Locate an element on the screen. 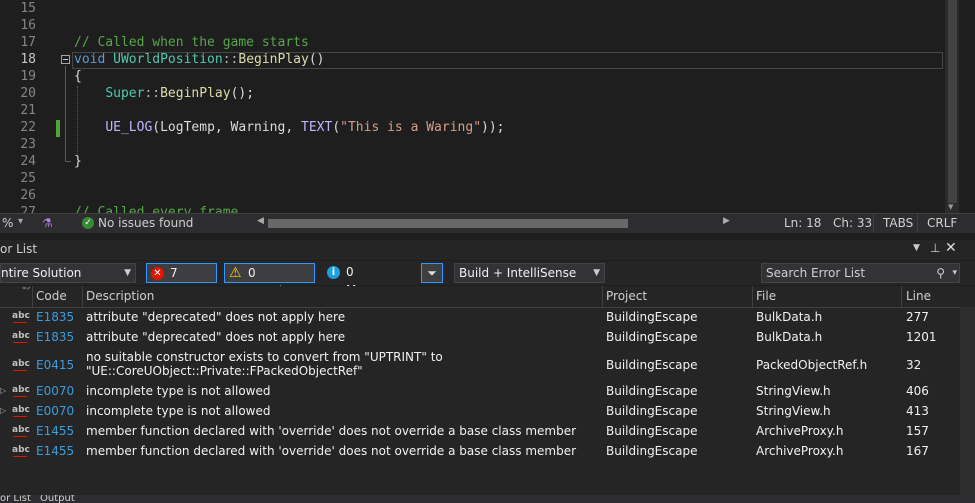 The height and width of the screenshot is (503, 975). code-line: 24} is located at coordinates (472, 161).